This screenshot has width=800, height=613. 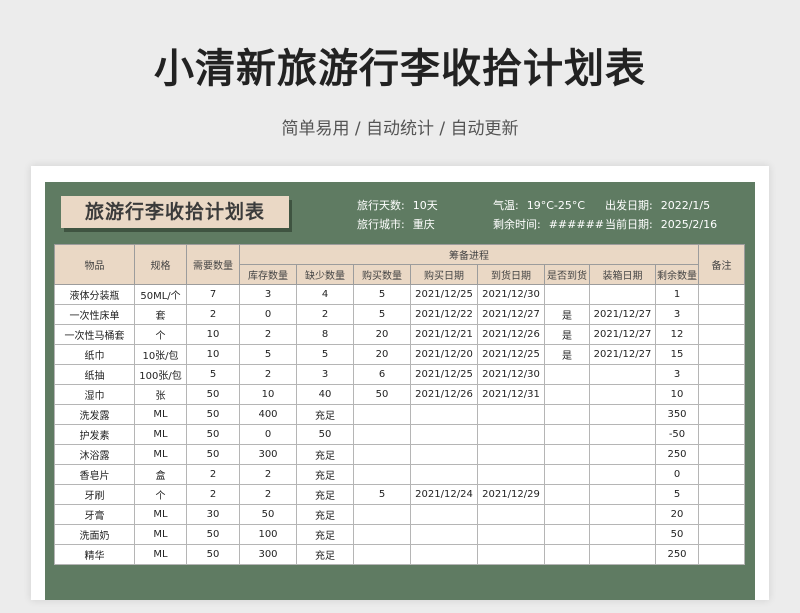 What do you see at coordinates (444, 394) in the screenshot?
I see `cell-buy-date: 2021/12/26` at bounding box center [444, 394].